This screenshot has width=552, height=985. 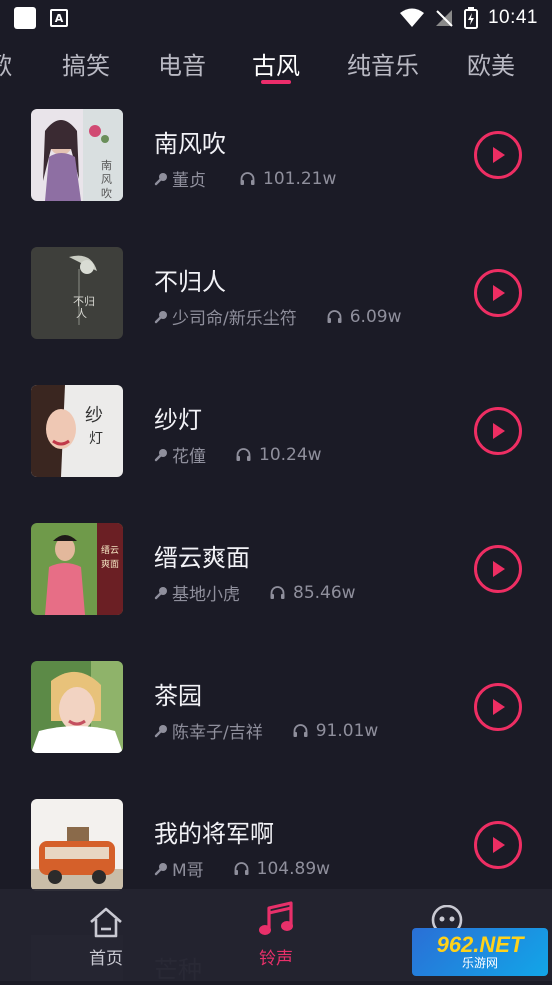 I want to click on song-meta: 花僮 10.24w, so click(x=238, y=454).